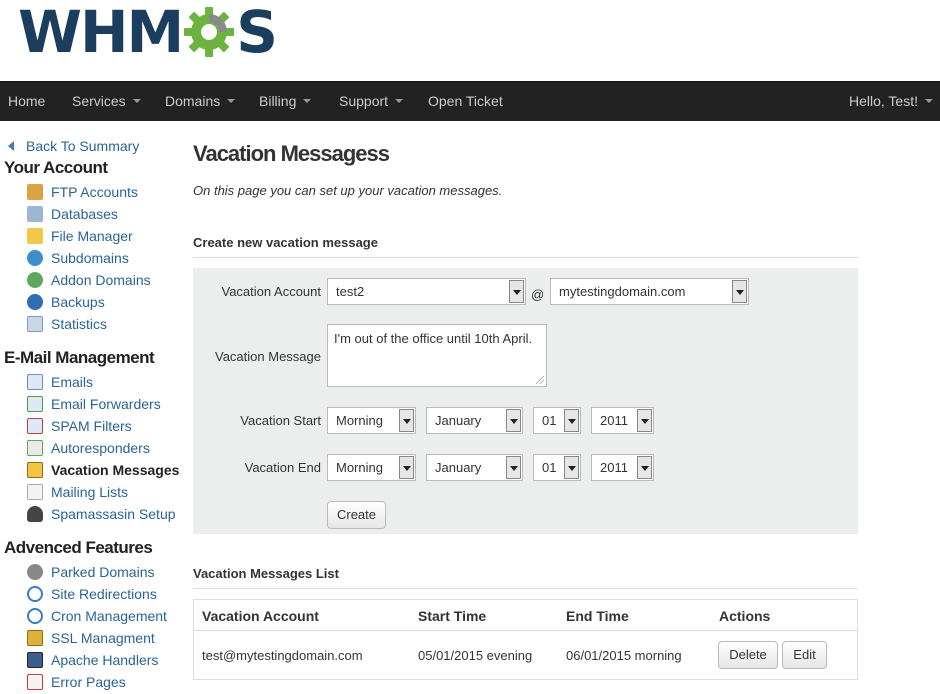 The width and height of the screenshot is (940, 694). I want to click on sidebar-item-label: Cron Management, so click(109, 616).